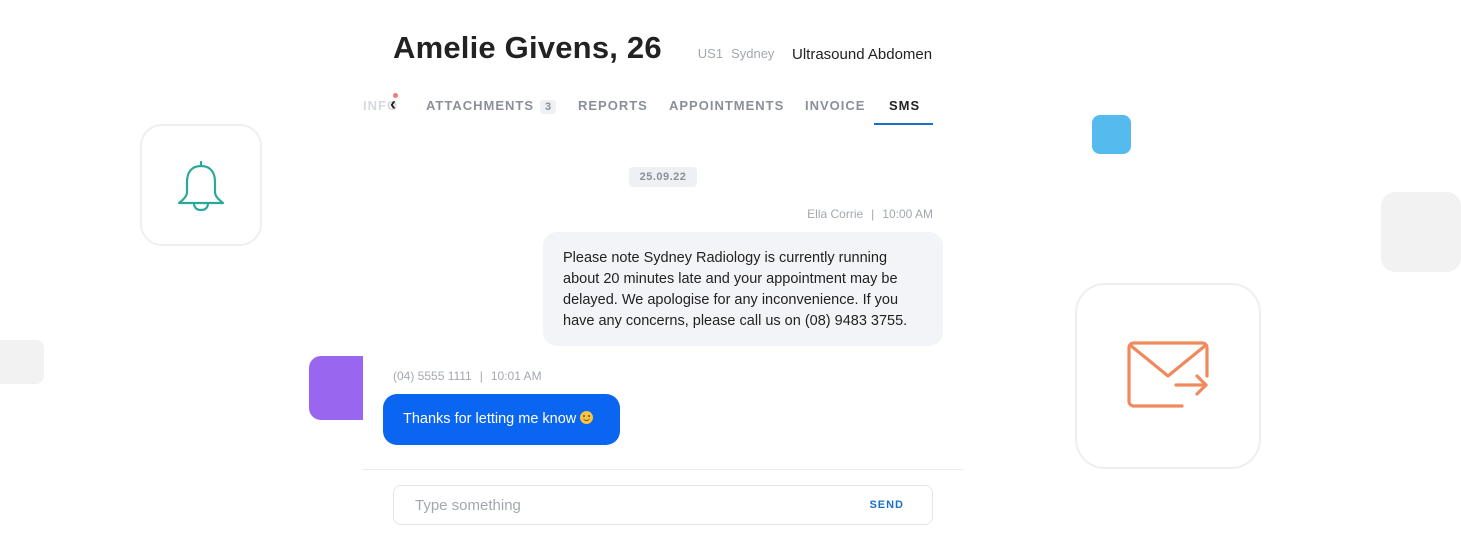  I want to click on site-label: Sydney, so click(753, 53).